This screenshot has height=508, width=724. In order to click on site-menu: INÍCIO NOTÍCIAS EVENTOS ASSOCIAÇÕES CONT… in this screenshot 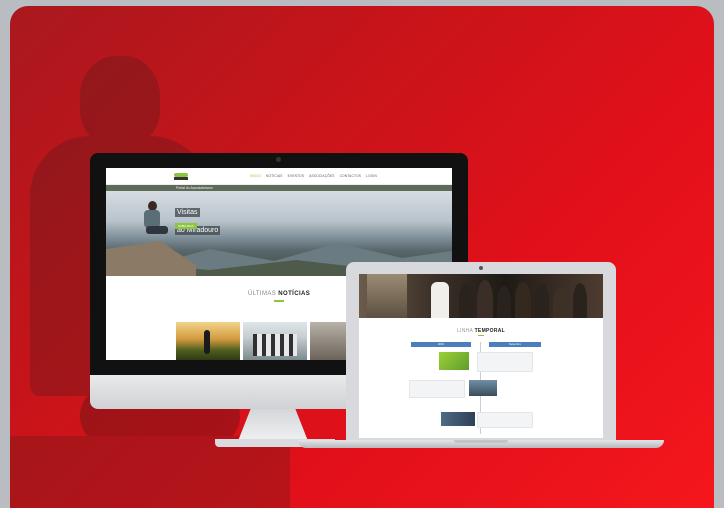, I will do `click(313, 176)`.